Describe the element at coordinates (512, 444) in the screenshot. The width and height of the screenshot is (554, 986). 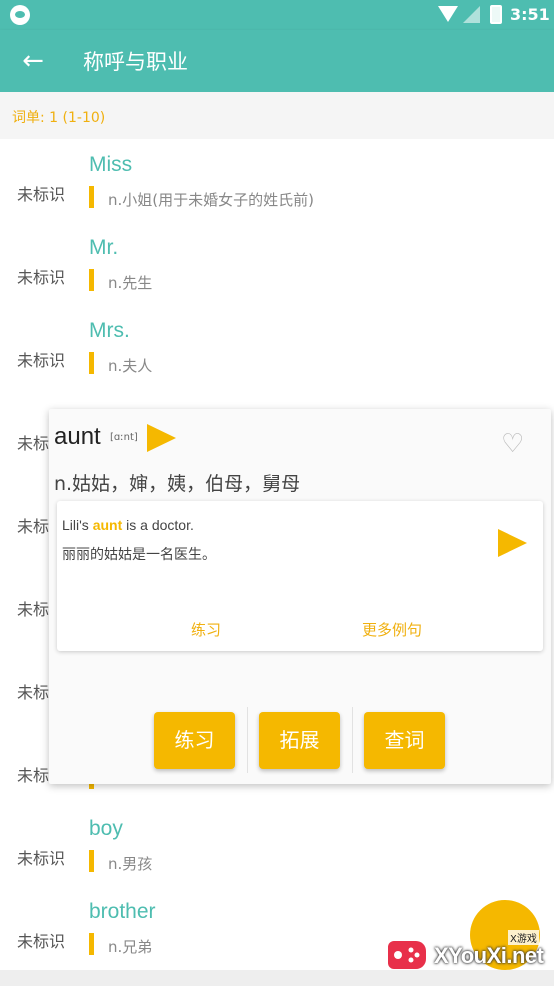
I see `favorite-heart-icon: ♡` at that location.